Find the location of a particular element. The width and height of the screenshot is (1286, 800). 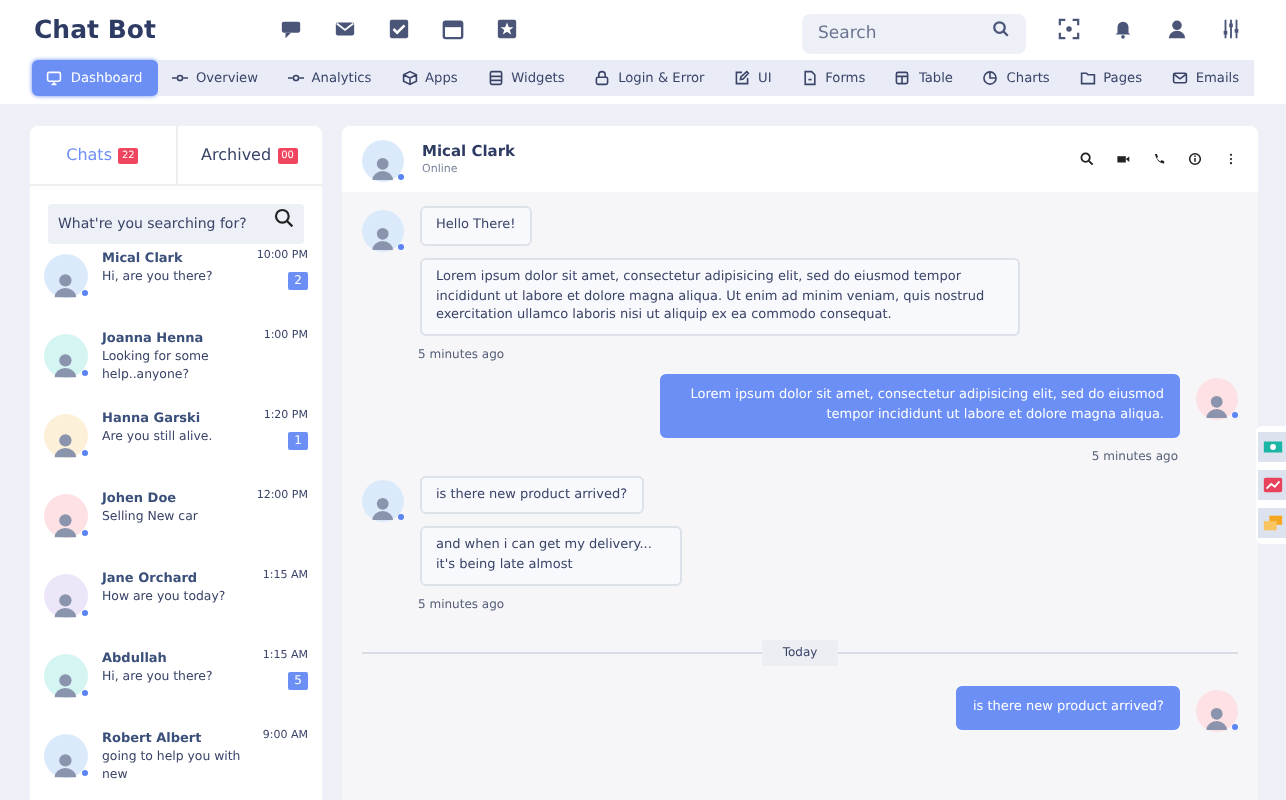

mail-icon is located at coordinates (345, 28).